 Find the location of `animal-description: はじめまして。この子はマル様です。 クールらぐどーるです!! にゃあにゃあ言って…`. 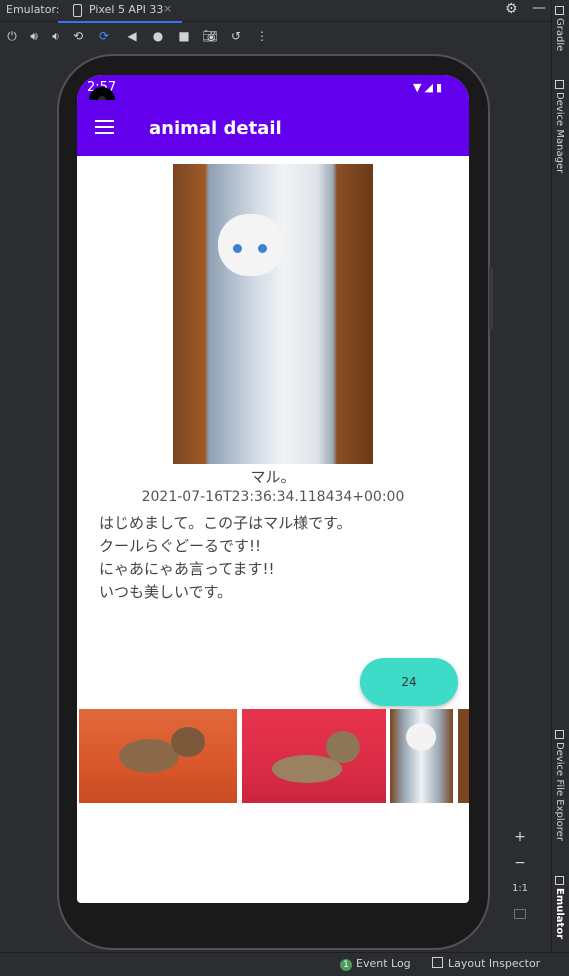

animal-description: はじめまして。この子はマル様です。 クールらぐどーるです!! にゃあにゃあ言って… is located at coordinates (225, 558).